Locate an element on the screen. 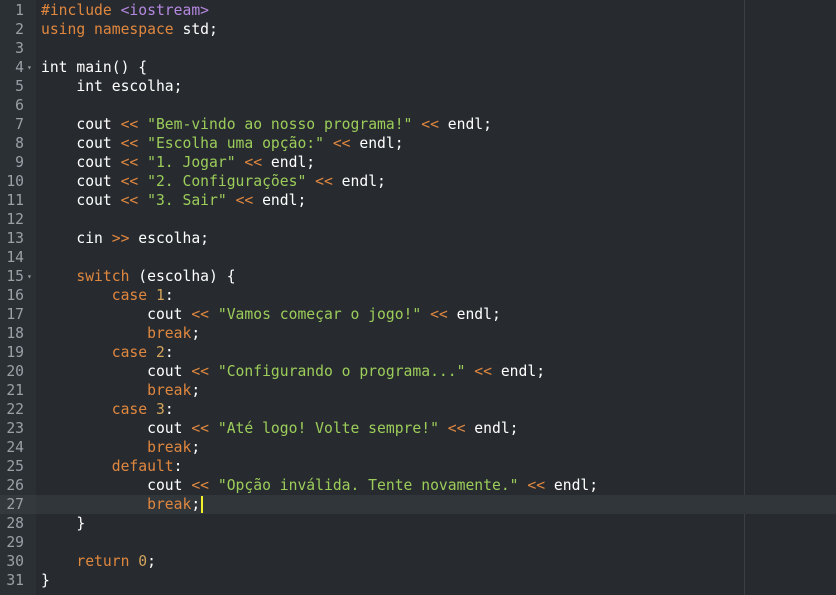 The image size is (836, 595). line-number: 29 is located at coordinates (15, 542).